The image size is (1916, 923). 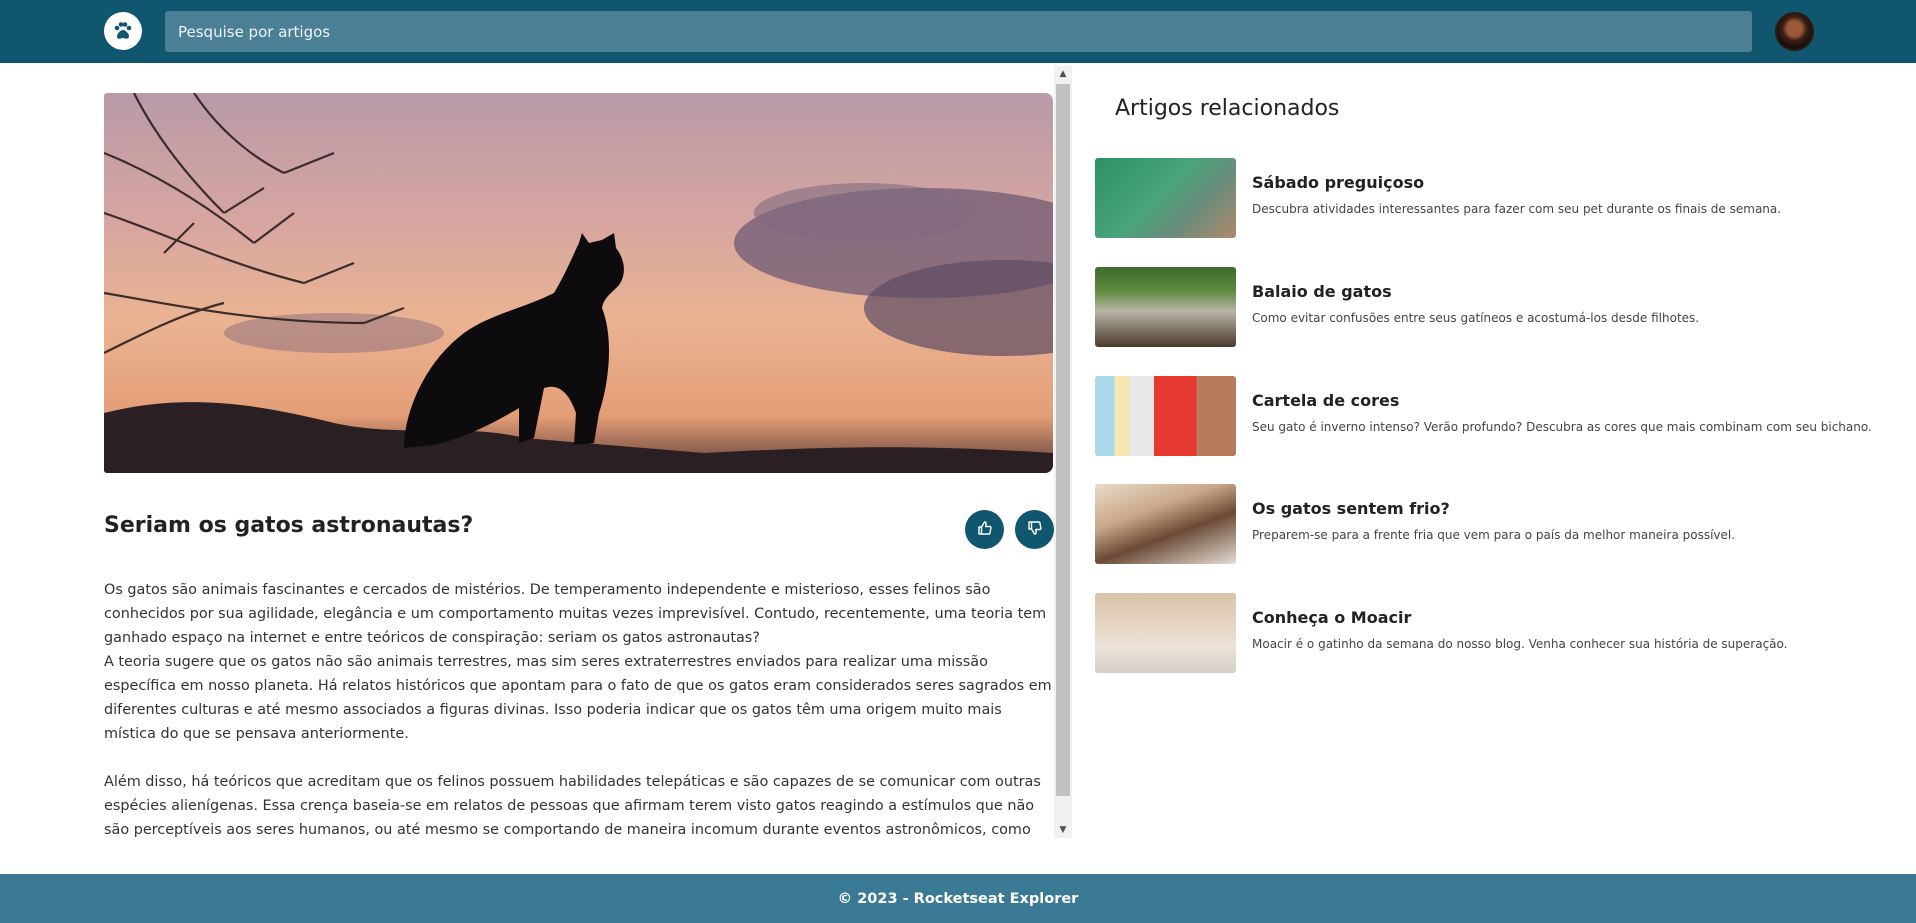 I want to click on dislike-button, so click(x=1034, y=529).